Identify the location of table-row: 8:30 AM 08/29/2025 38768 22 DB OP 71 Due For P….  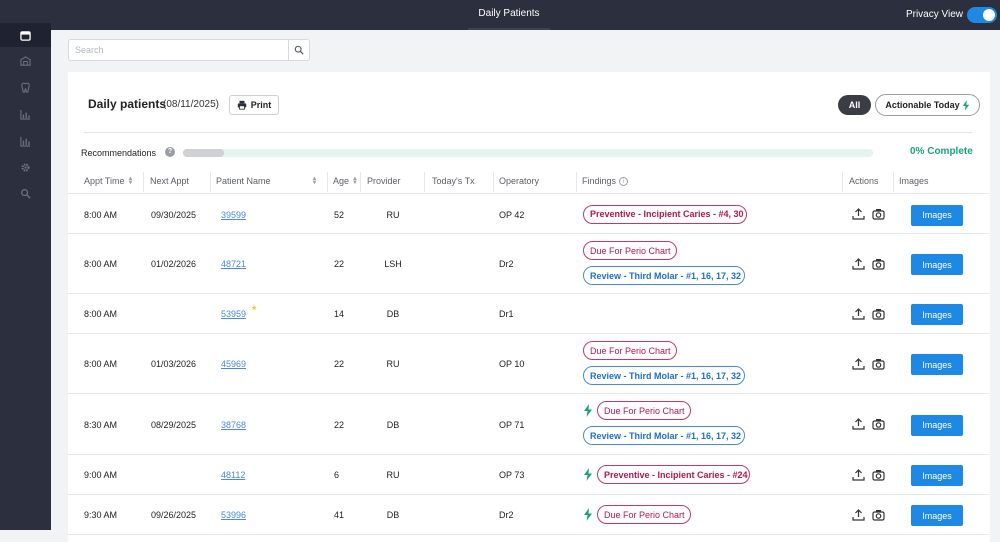
(529, 424).